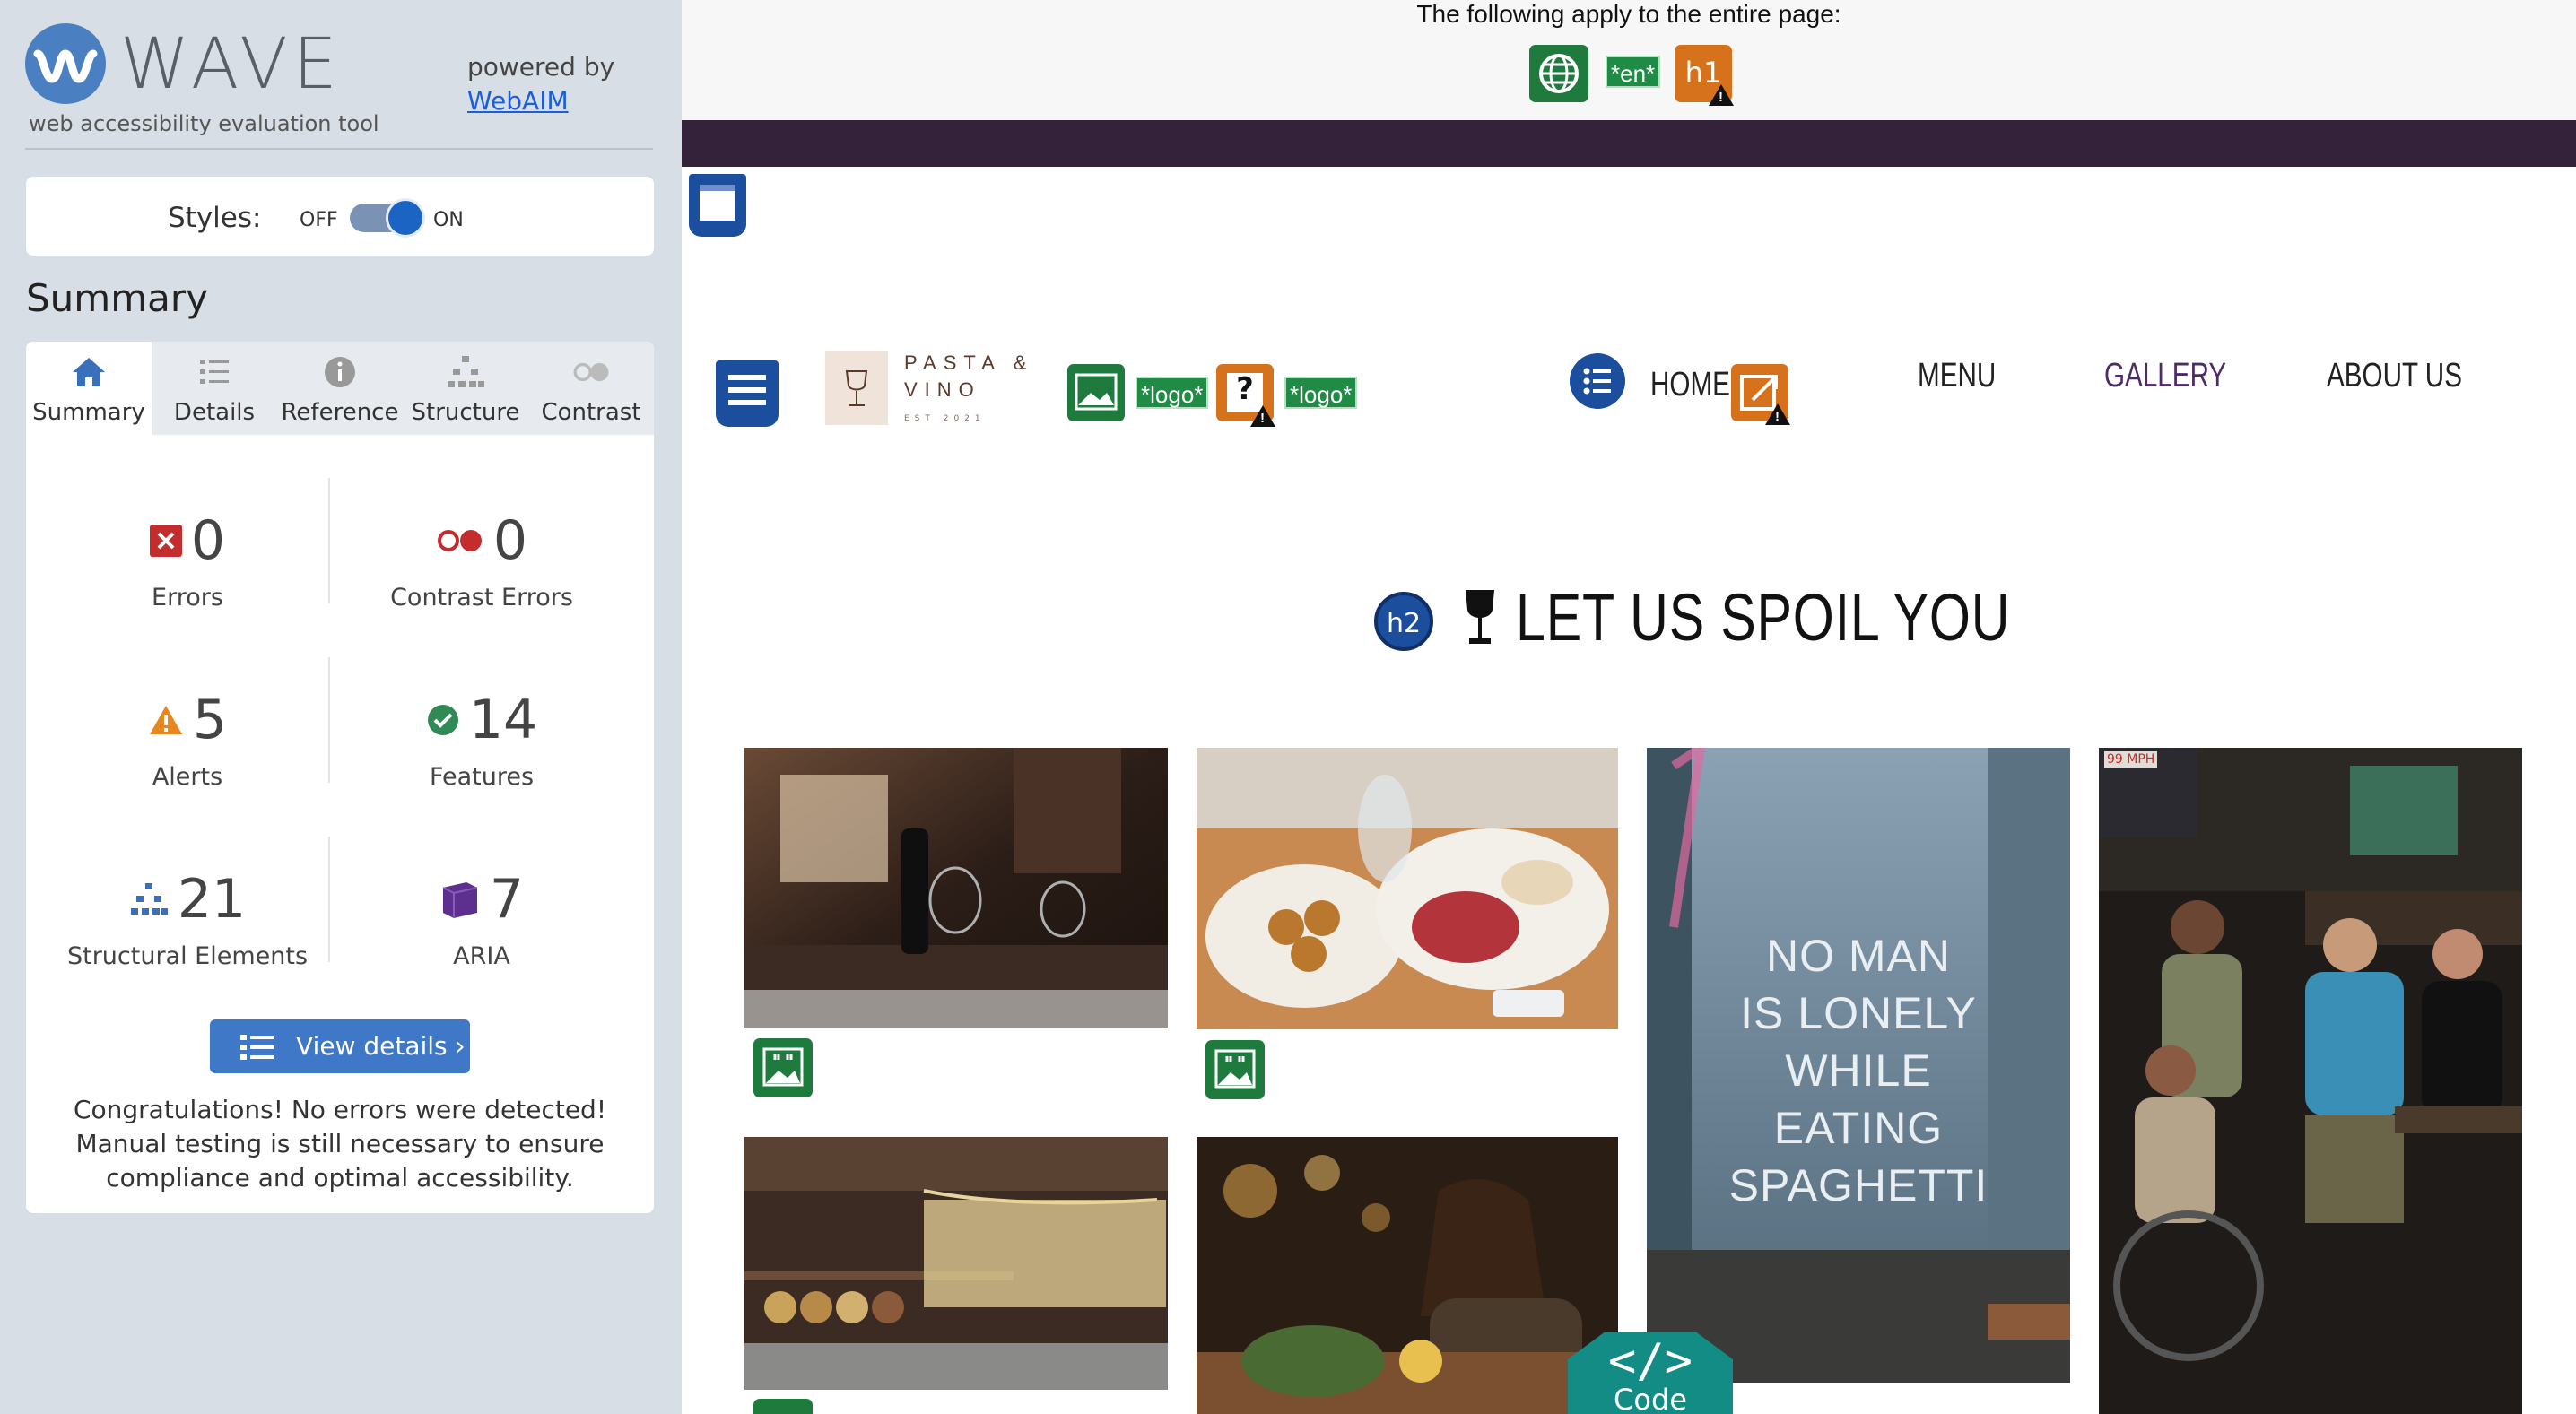 The image size is (2576, 1414). I want to click on gallery-photo-pasta-drying, so click(956, 1263).